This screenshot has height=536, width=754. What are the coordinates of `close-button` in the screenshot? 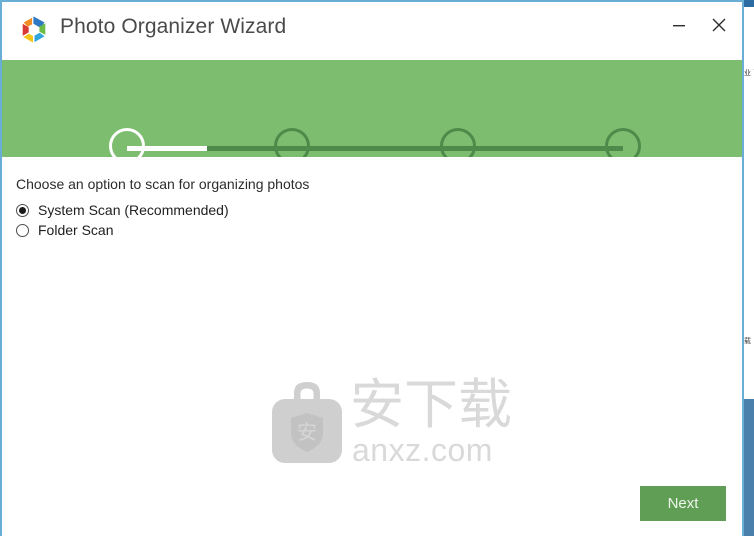 It's located at (719, 25).